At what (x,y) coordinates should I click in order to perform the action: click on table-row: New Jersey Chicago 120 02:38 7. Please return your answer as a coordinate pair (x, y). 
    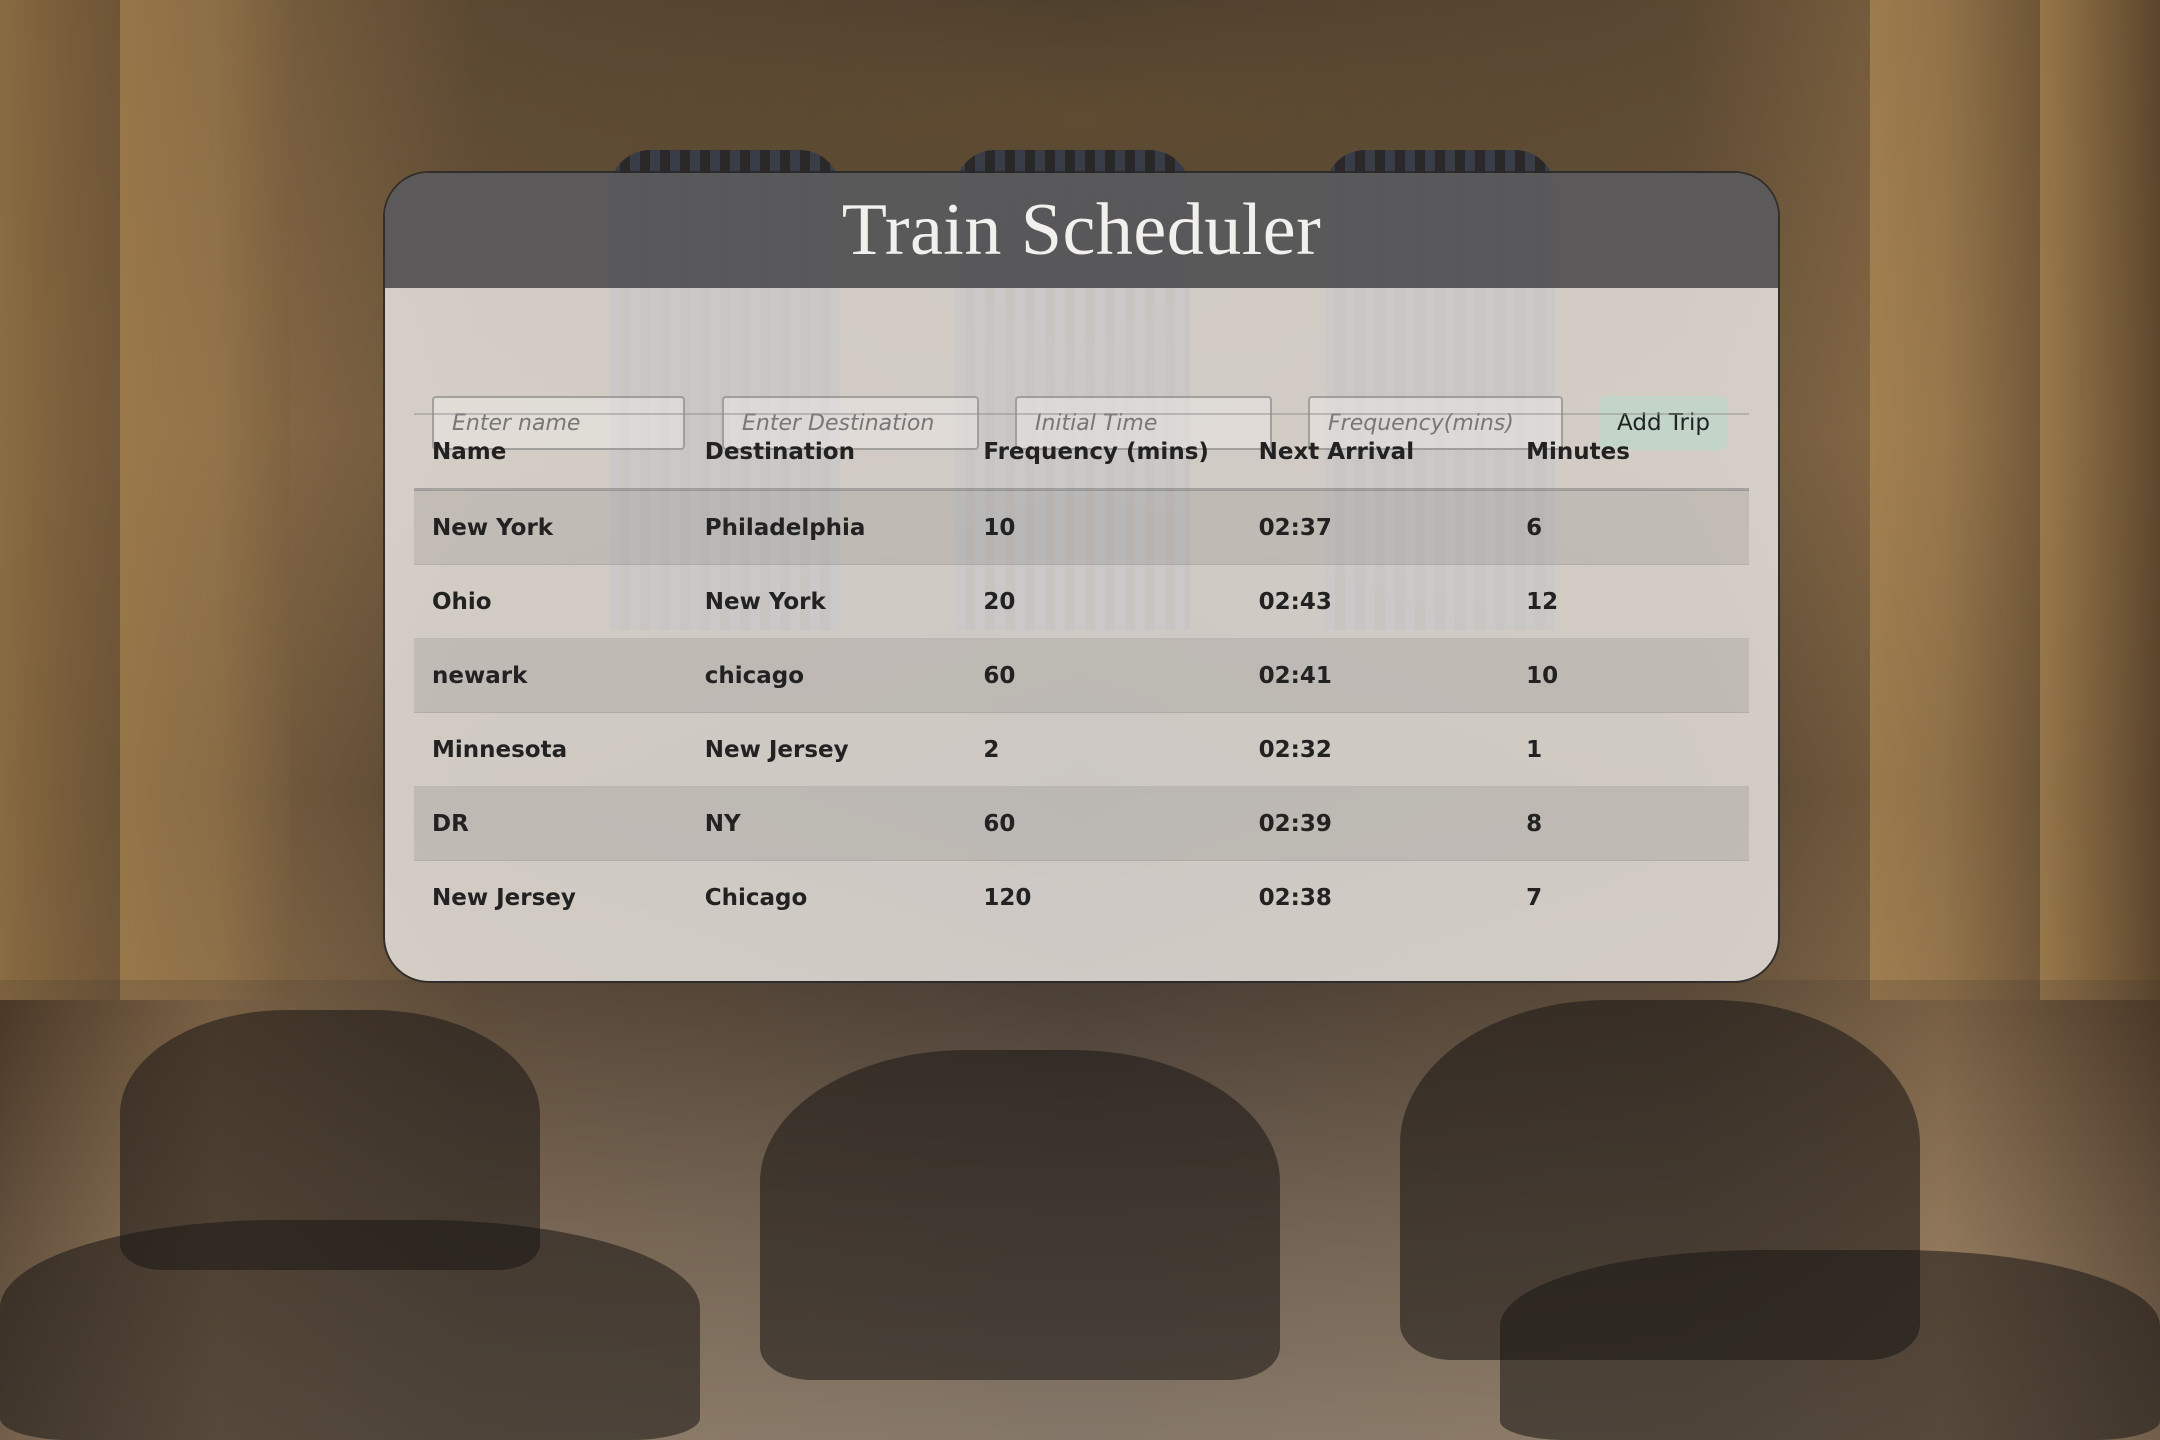
    Looking at the image, I should click on (1081, 897).